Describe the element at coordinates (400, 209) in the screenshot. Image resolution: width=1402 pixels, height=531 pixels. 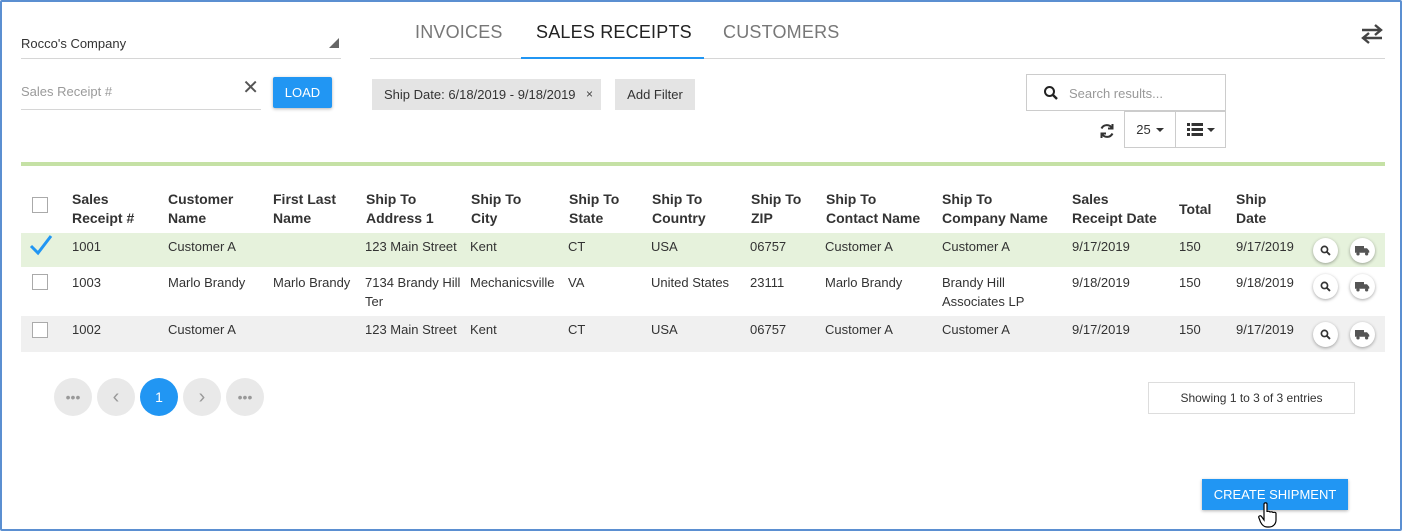
I see `header-ship-to-address: Ship To Address 1` at that location.